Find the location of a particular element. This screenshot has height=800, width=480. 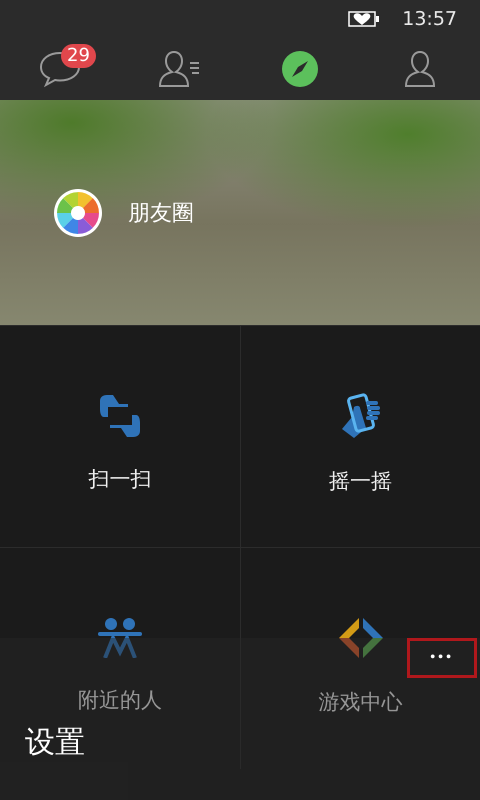

more-button: ••• is located at coordinates (442, 656).